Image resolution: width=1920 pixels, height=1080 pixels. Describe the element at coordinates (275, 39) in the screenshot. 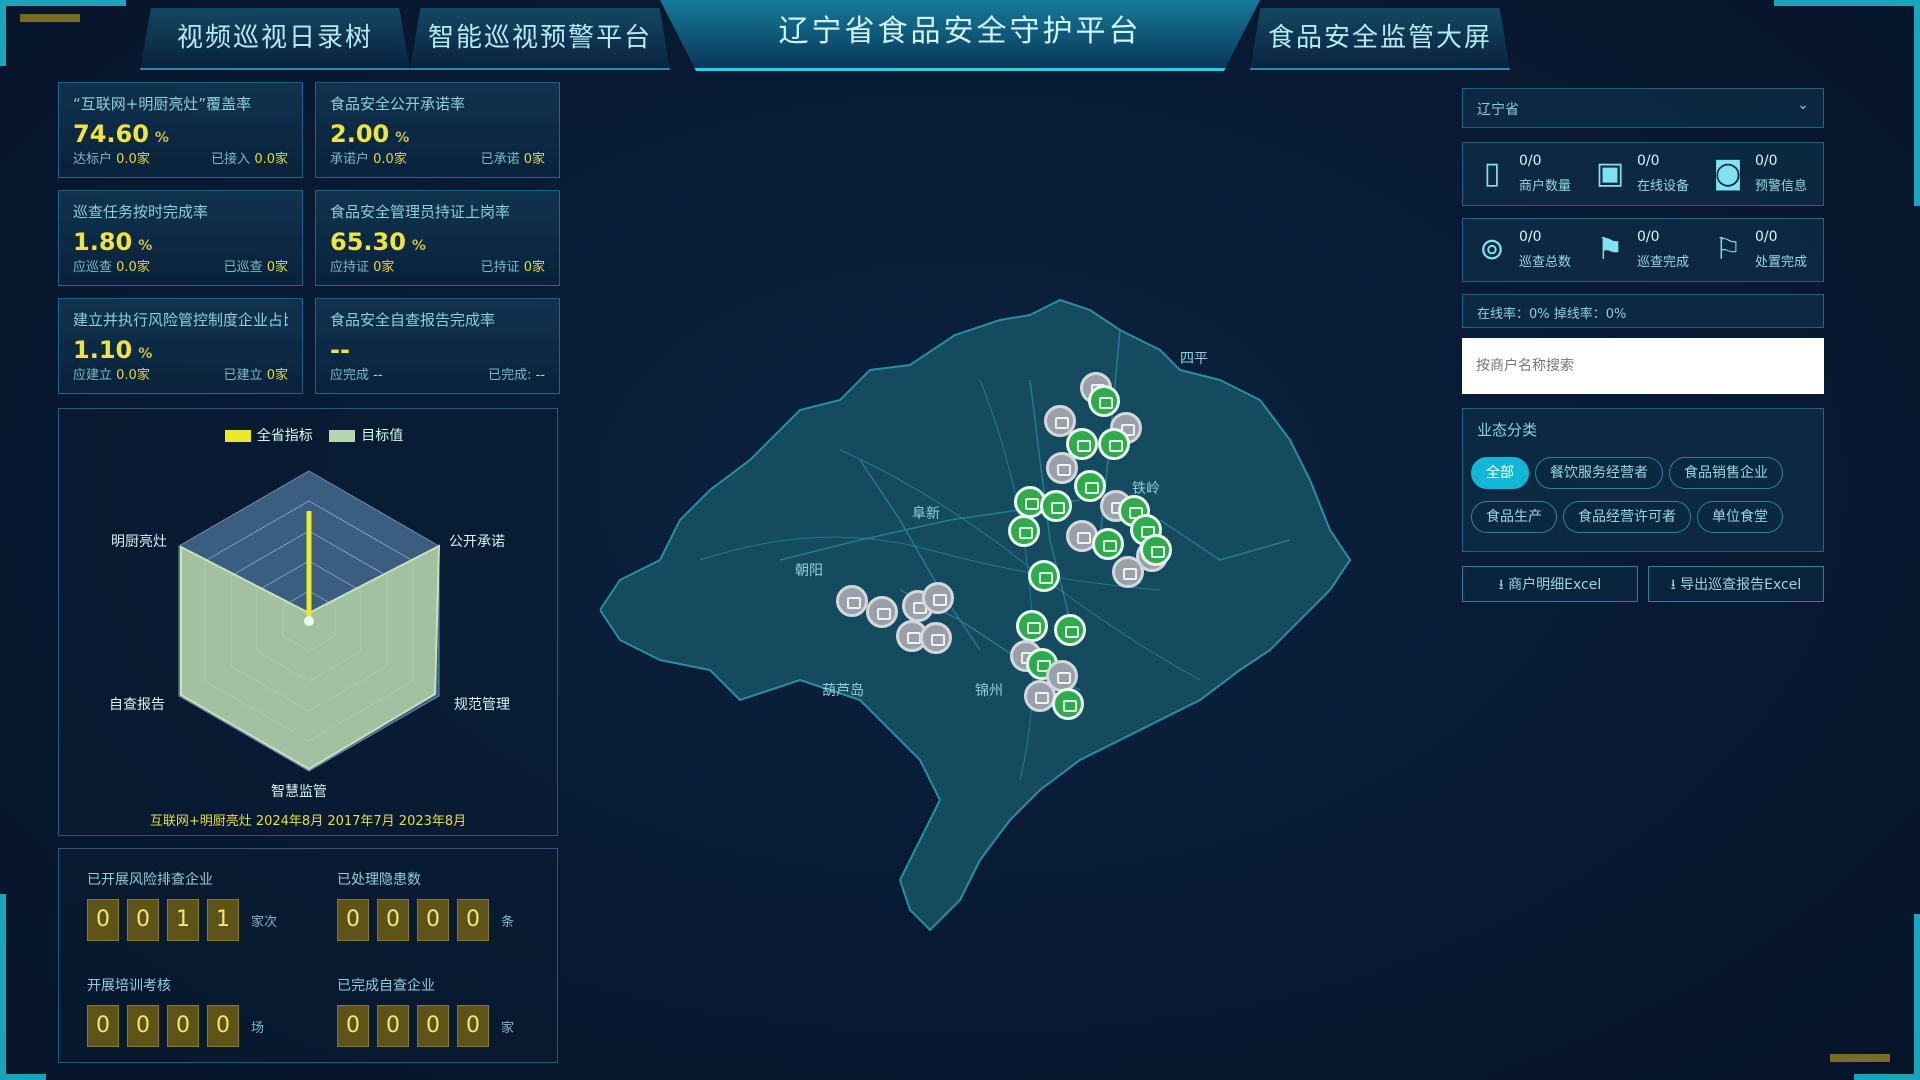

I see `nav-tab-video-tree: 视频巡视日录树` at that location.